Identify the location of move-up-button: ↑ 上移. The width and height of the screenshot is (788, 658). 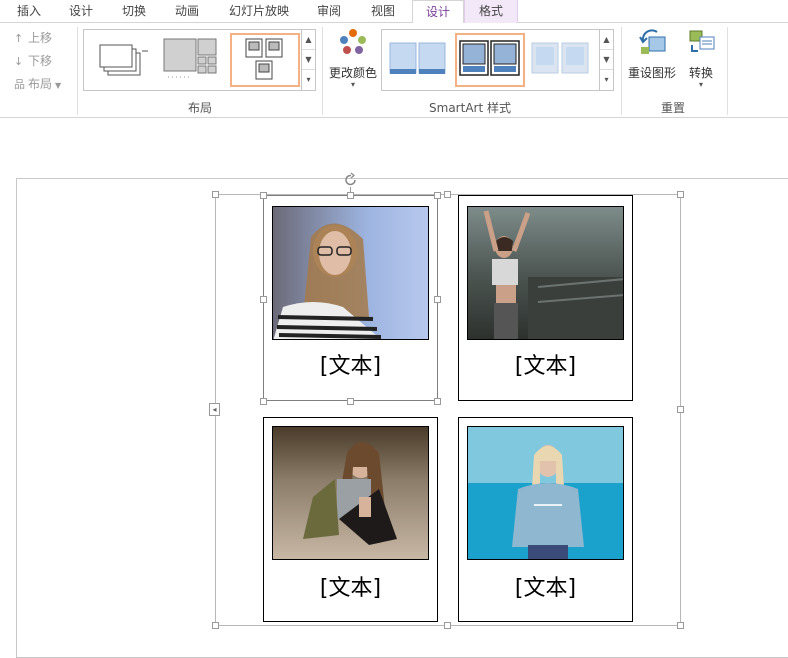
(33, 38).